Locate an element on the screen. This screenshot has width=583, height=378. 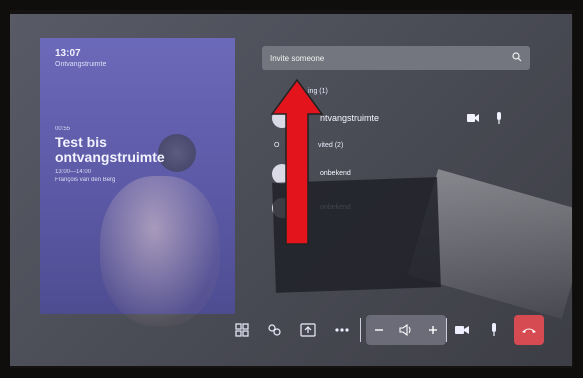
invite-search-input: Invite someone is located at coordinates (396, 58).